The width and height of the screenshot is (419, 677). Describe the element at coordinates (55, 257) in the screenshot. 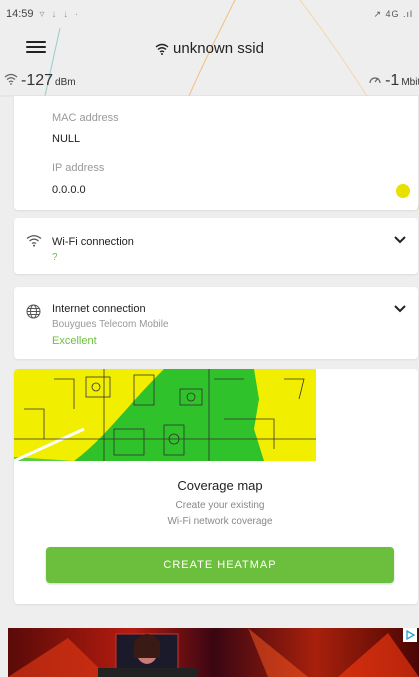

I see `wifi-connection-status: ?` at that location.